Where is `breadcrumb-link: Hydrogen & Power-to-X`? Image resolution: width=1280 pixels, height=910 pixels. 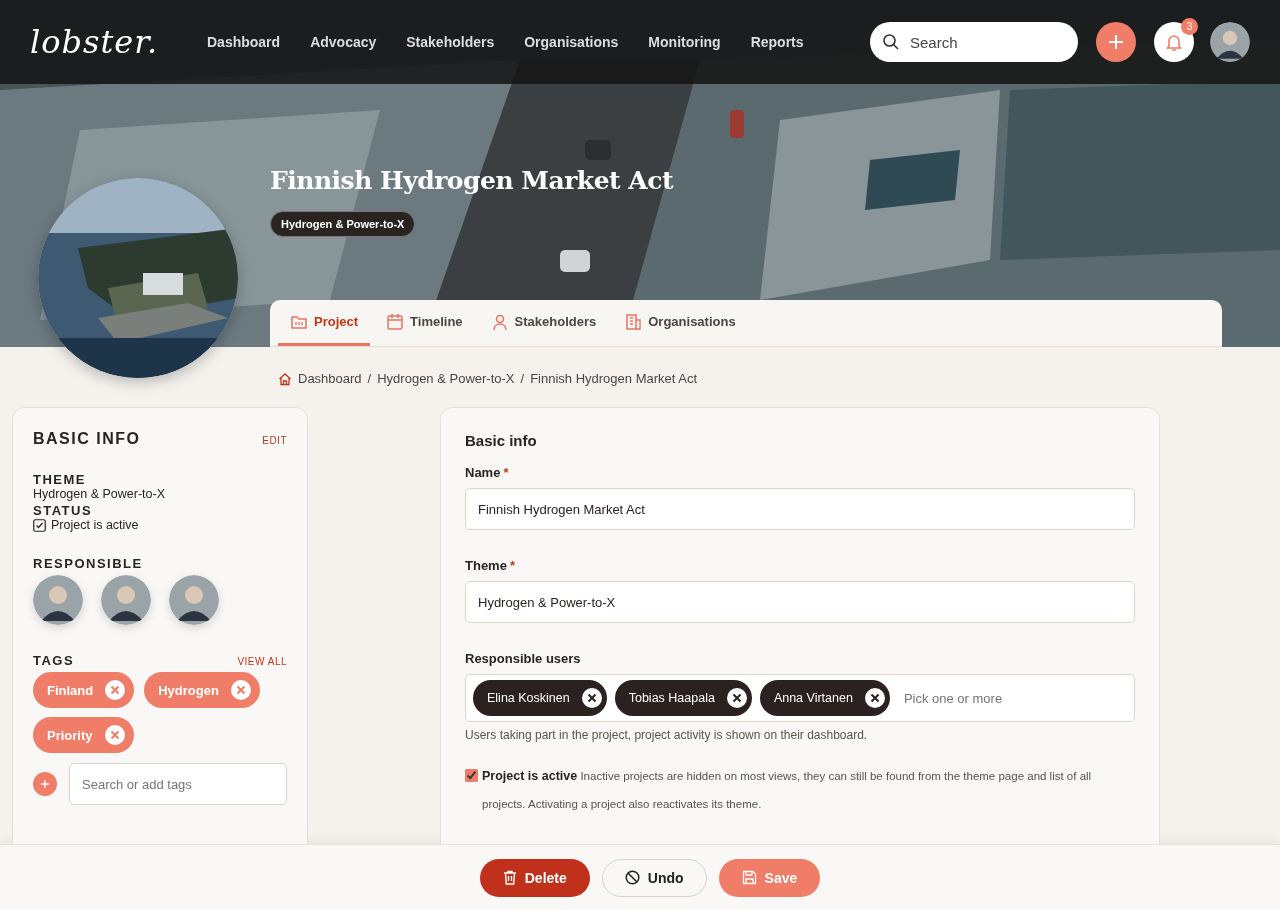 breadcrumb-link: Hydrogen & Power-to-X is located at coordinates (446, 378).